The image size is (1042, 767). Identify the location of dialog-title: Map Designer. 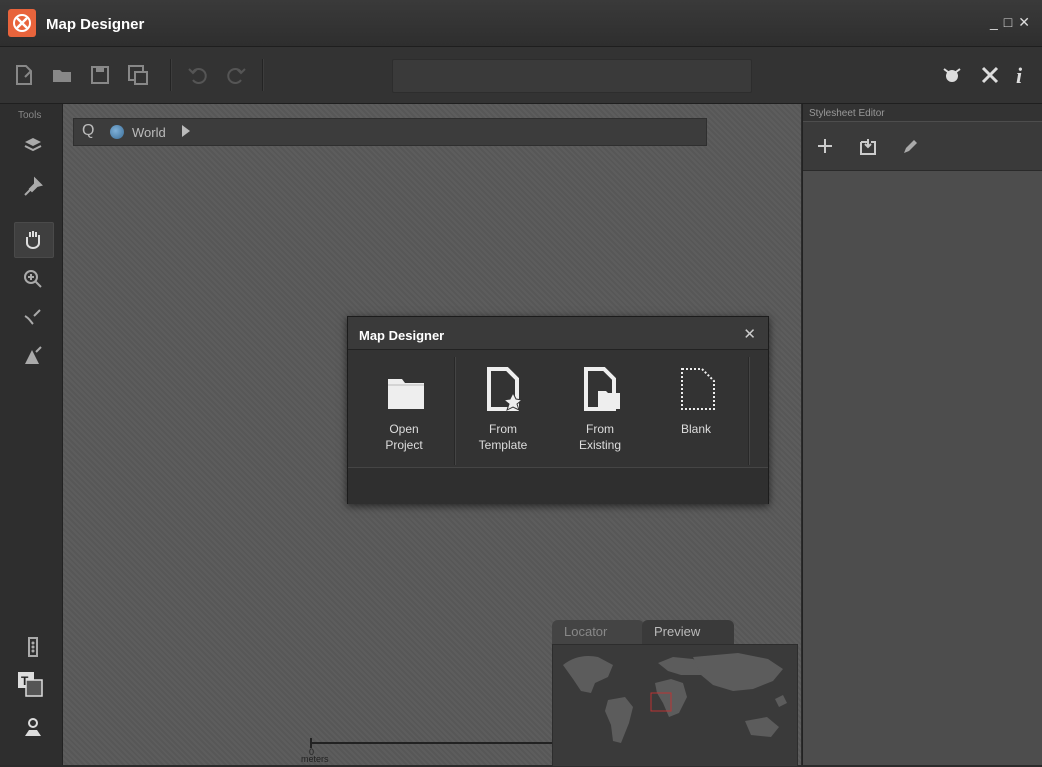
(402, 335).